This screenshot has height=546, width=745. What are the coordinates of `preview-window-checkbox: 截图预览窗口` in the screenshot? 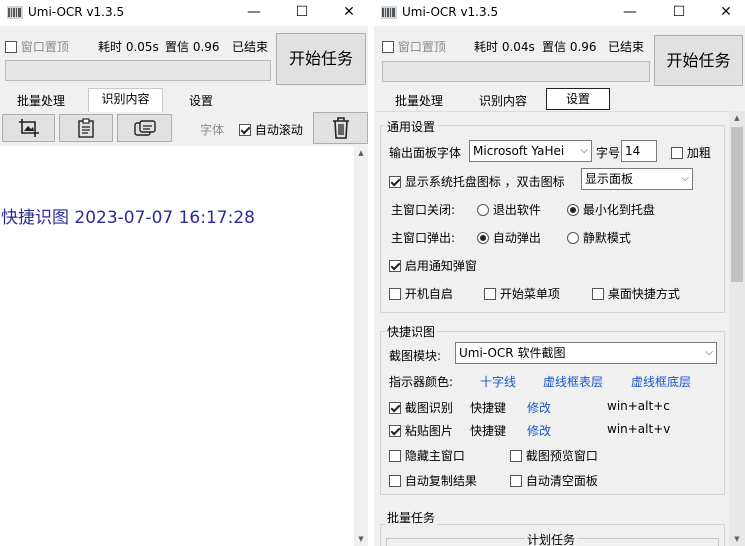 It's located at (554, 455).